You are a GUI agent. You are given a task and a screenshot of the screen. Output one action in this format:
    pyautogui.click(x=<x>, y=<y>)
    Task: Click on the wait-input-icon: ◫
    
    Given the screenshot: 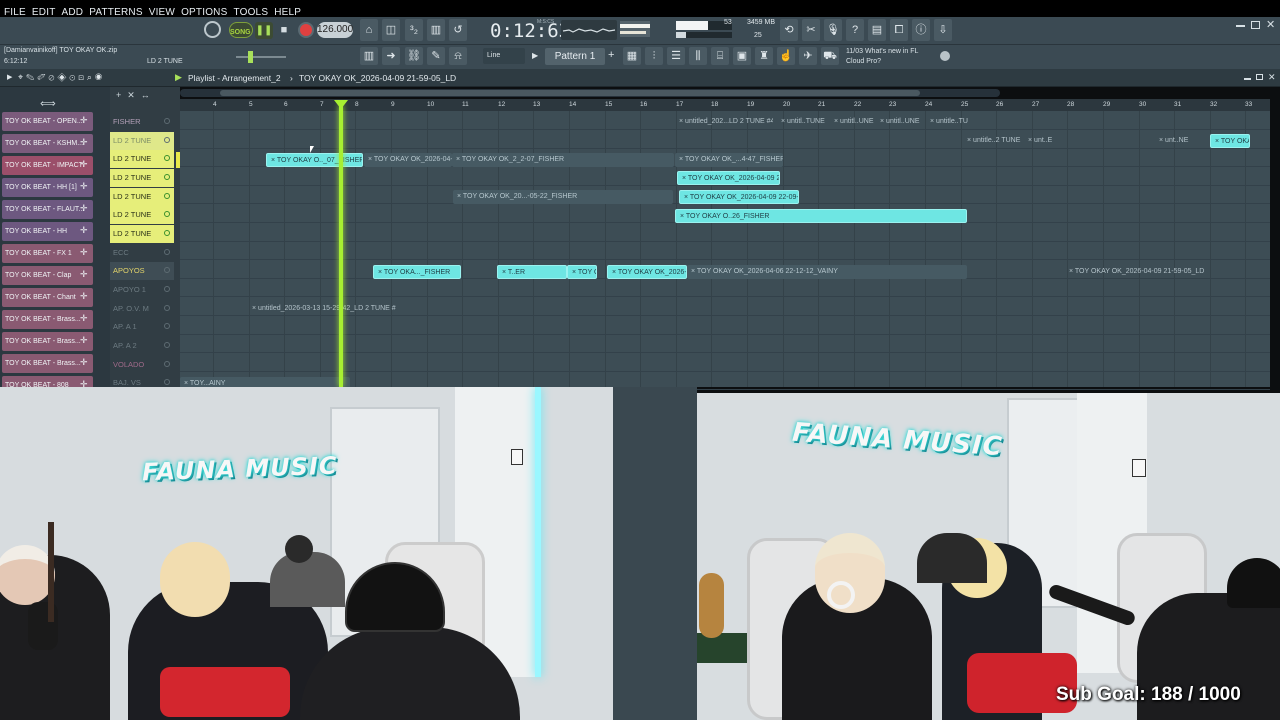 What is the action you would take?
    pyautogui.click(x=391, y=30)
    